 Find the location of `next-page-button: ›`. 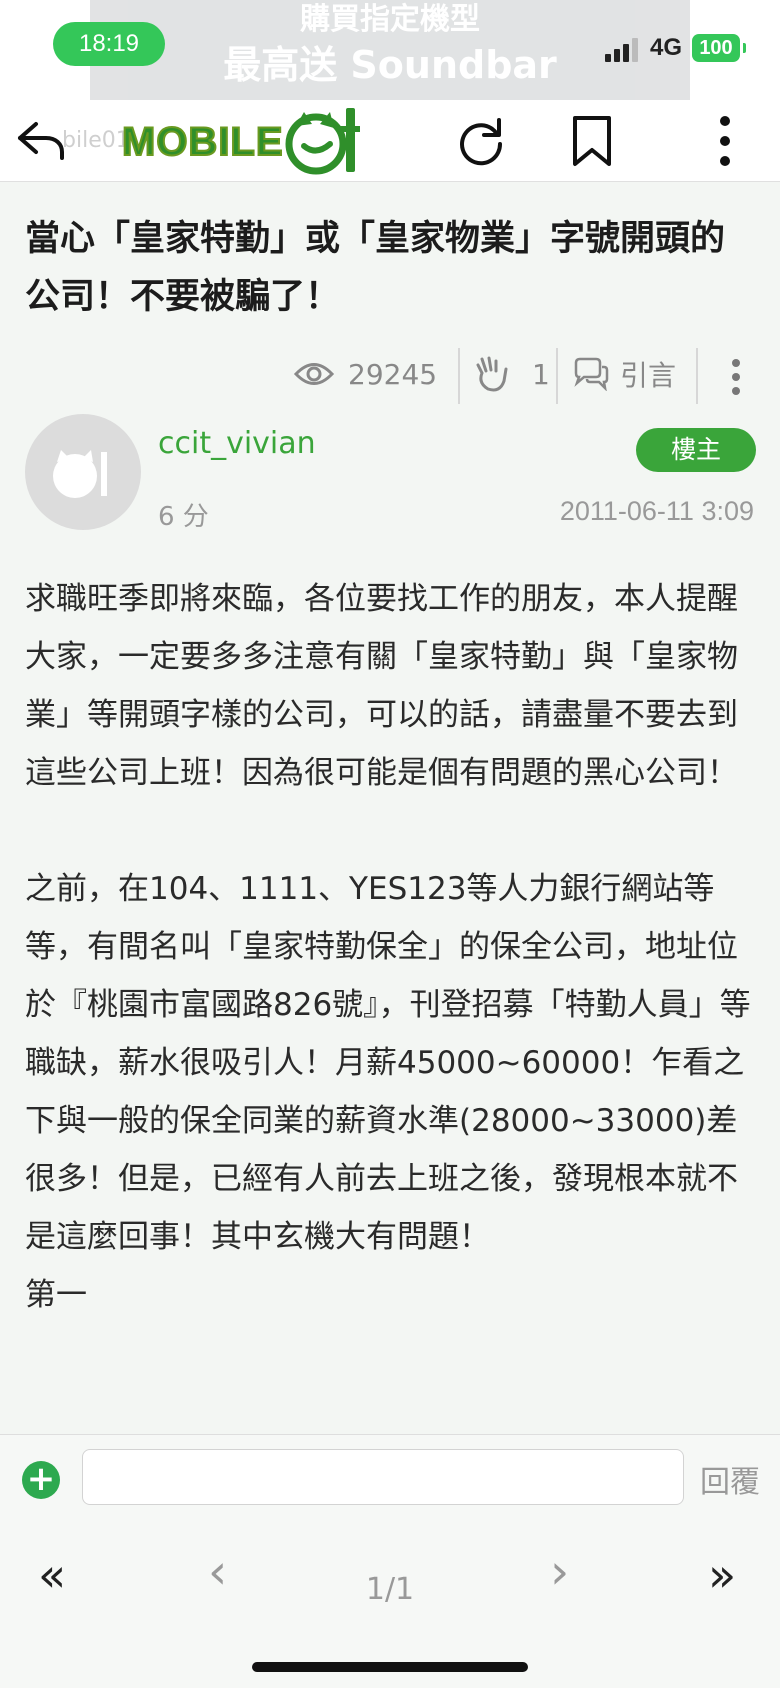

next-page-button: › is located at coordinates (559, 1572).